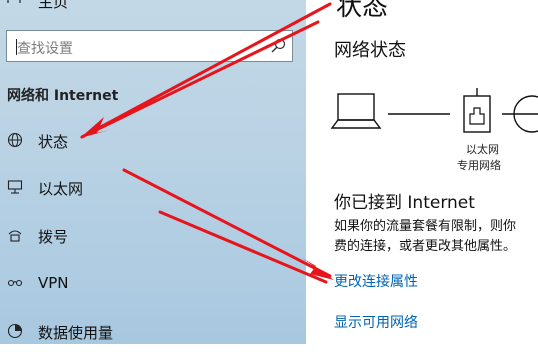 This screenshot has width=538, height=352. Describe the element at coordinates (356, 111) in the screenshot. I see `laptop-icon` at that location.